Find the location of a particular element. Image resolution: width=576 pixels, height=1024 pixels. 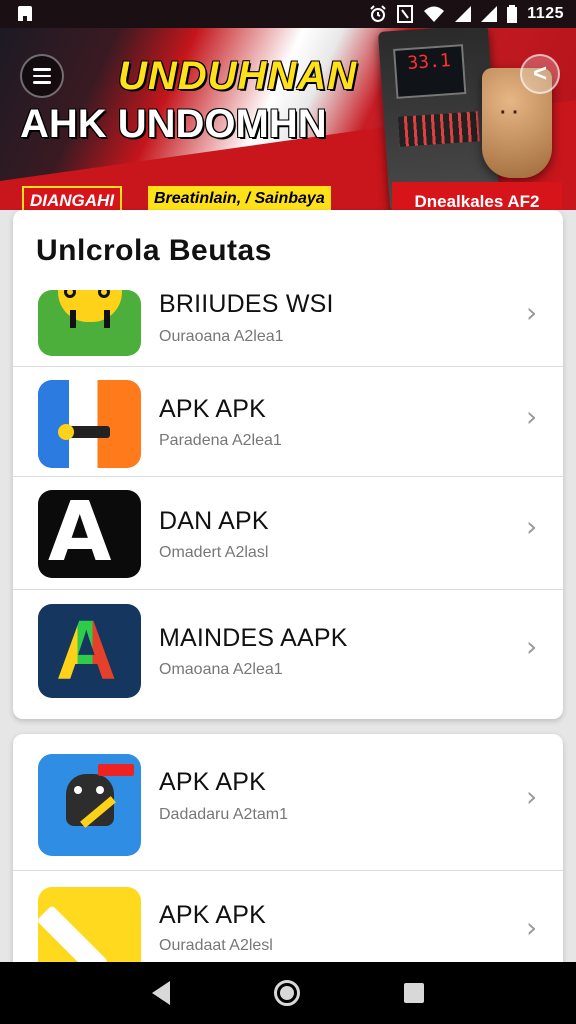

a-letter-app-icon is located at coordinates (89, 424).